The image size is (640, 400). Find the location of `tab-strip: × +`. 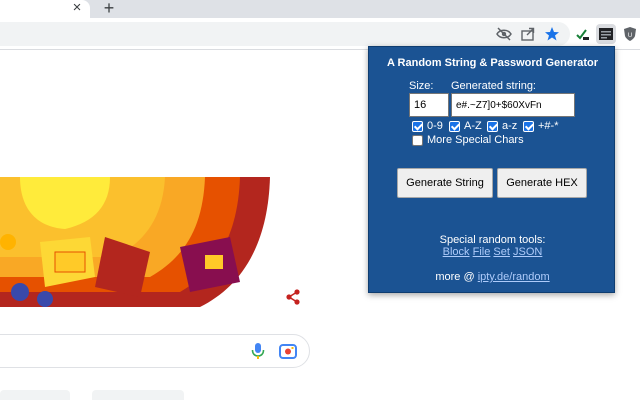

tab-strip: × + is located at coordinates (320, 9).